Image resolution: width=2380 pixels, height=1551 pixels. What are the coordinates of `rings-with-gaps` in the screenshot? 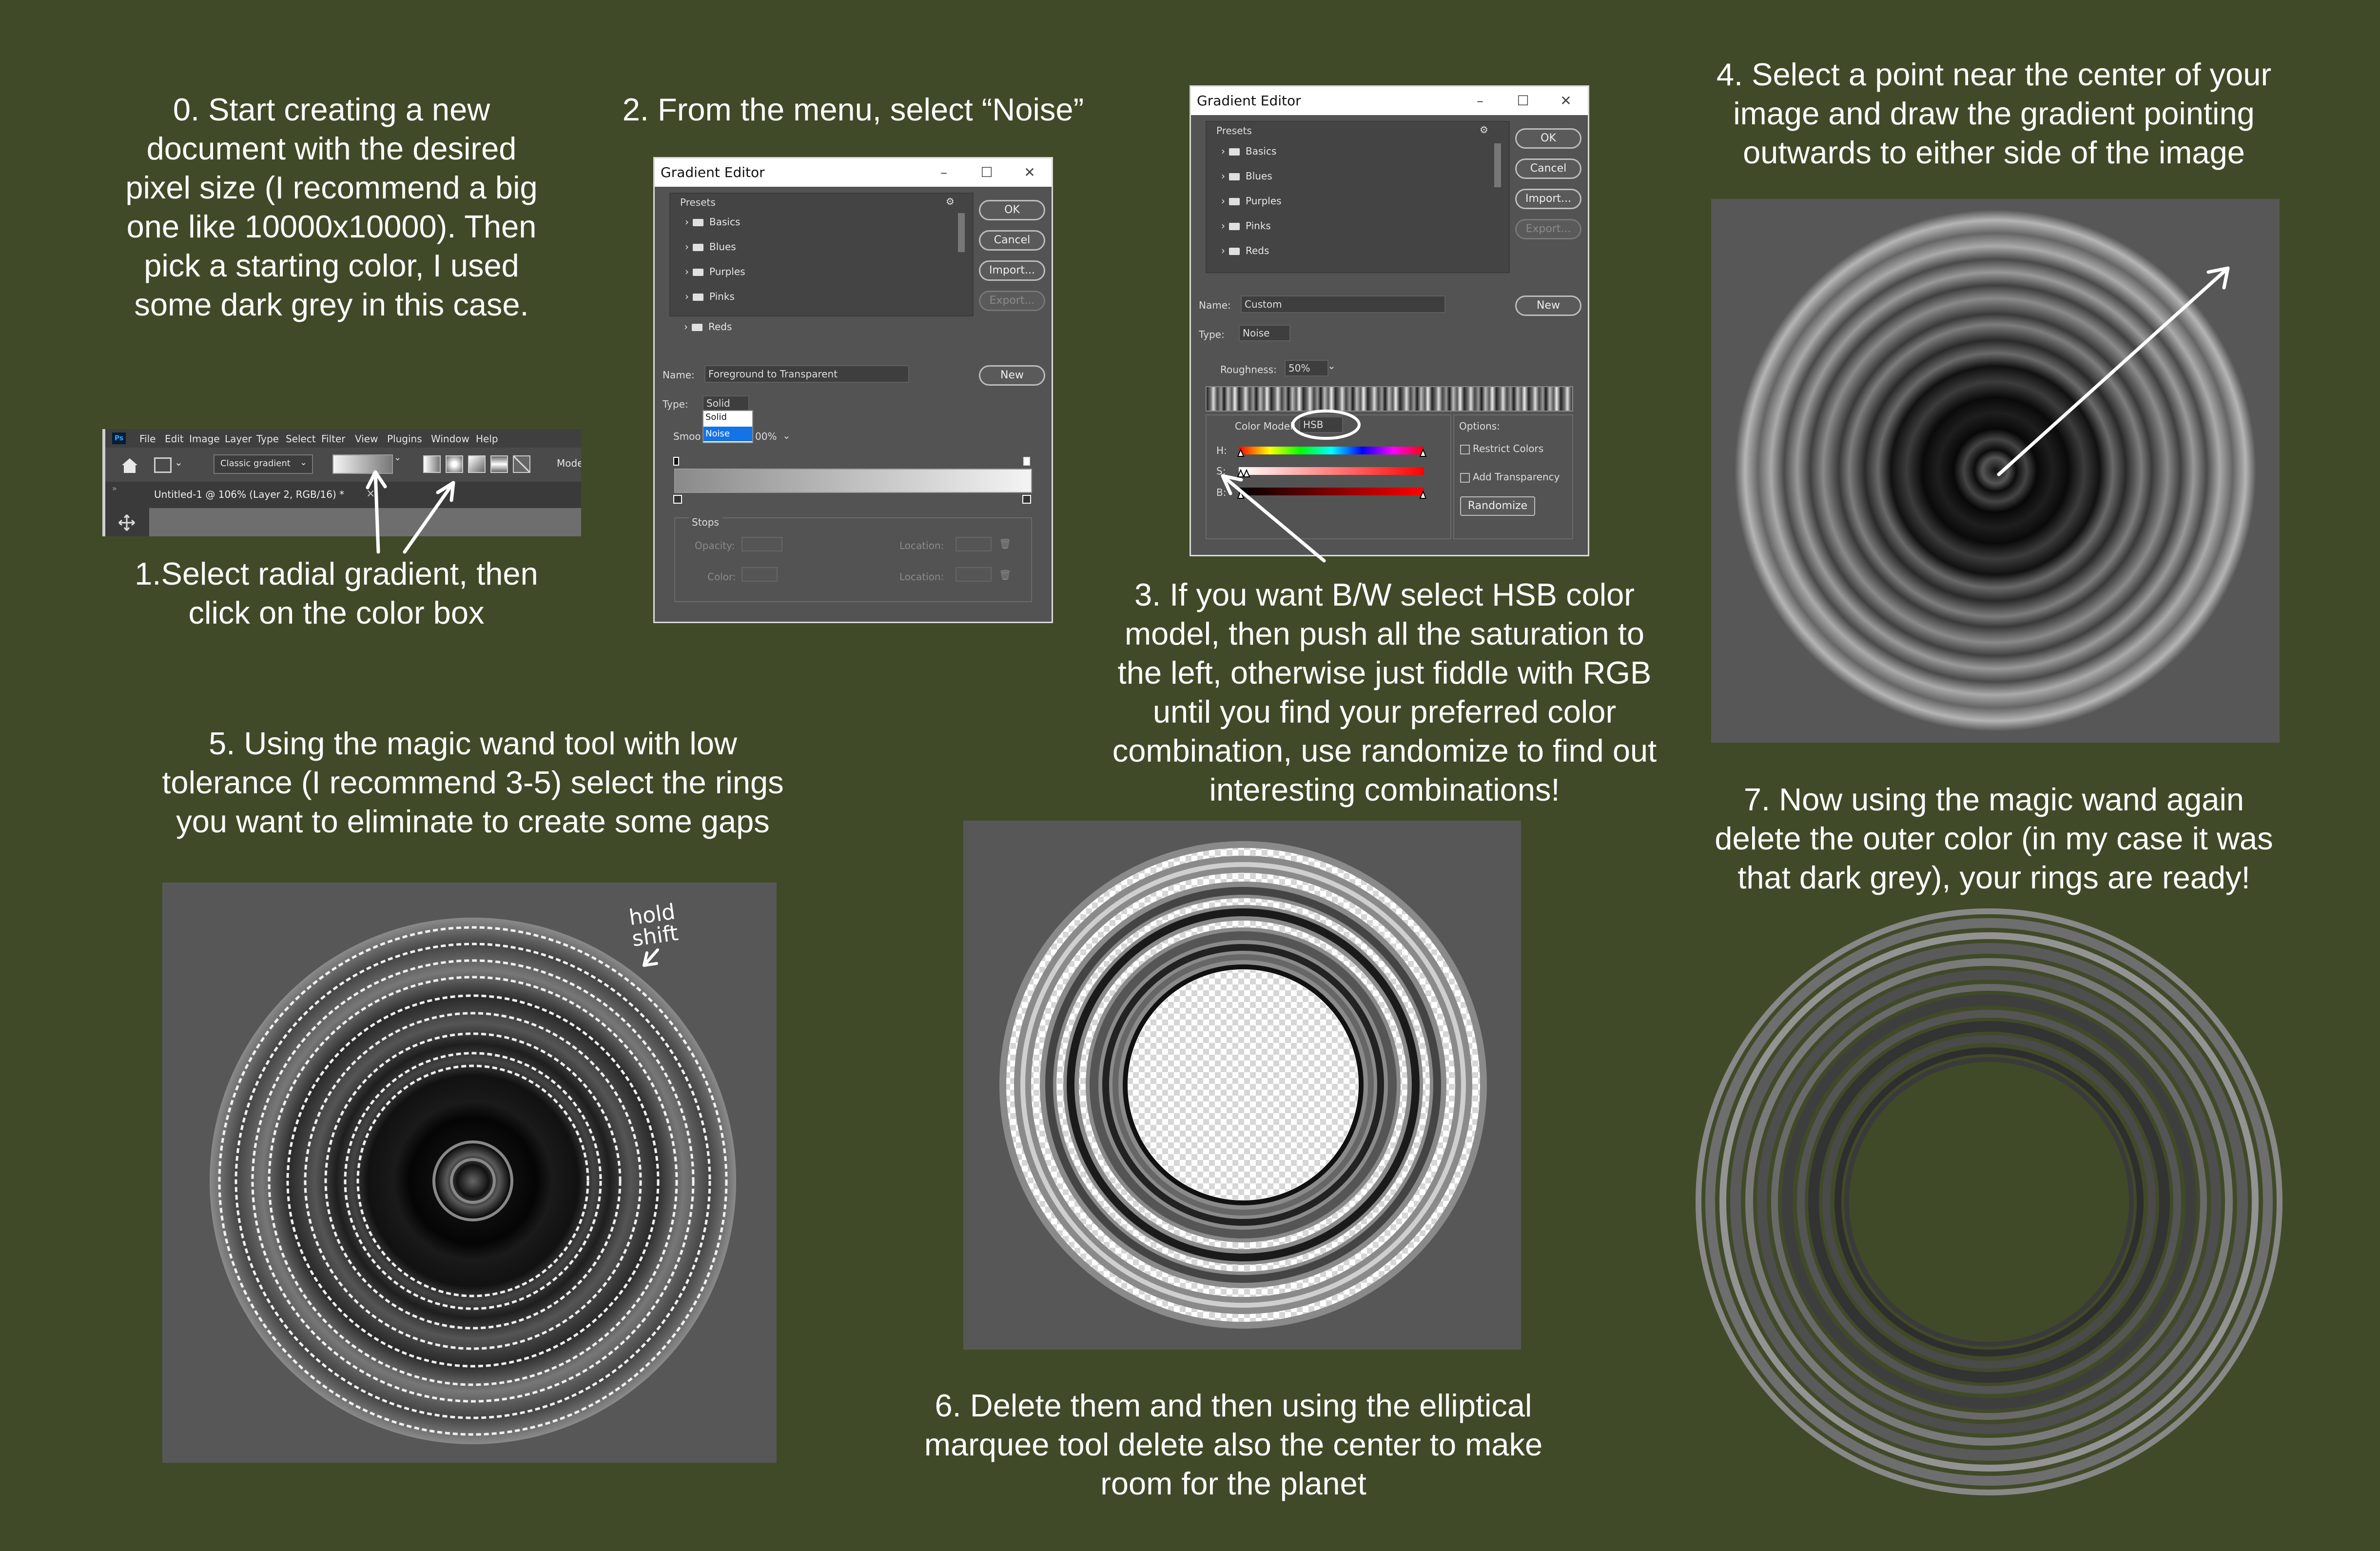 It's located at (1243, 1085).